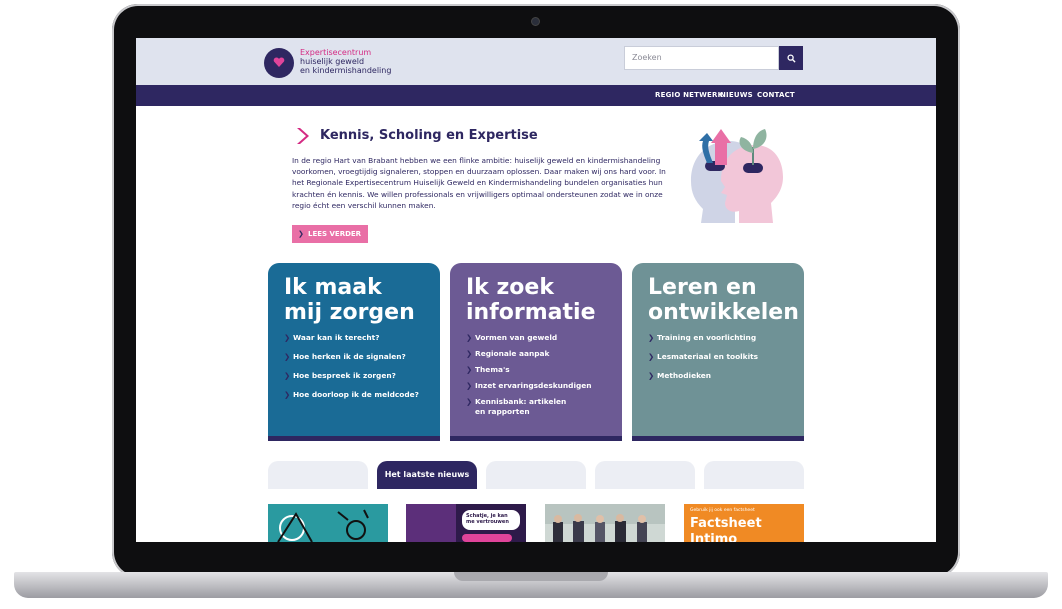 This screenshot has height=609, width=1062. I want to click on pink-bar, so click(487, 538).